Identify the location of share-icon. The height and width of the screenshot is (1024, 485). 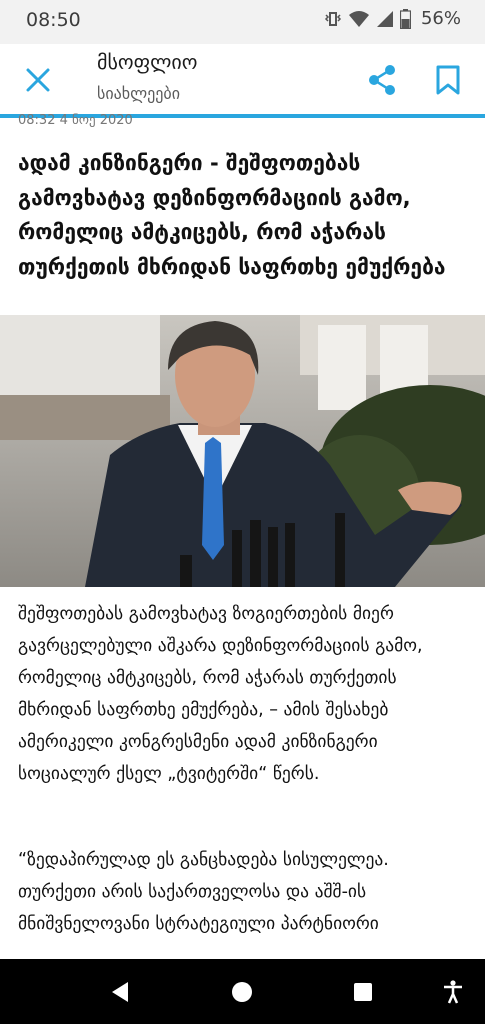
(382, 80).